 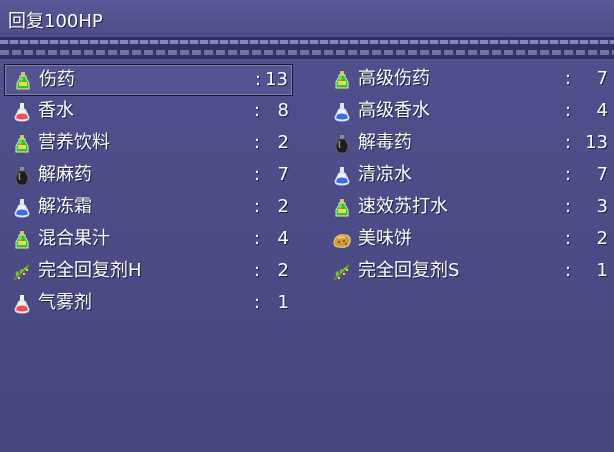 I want to click on item-name: 解麻药, so click(x=65, y=174).